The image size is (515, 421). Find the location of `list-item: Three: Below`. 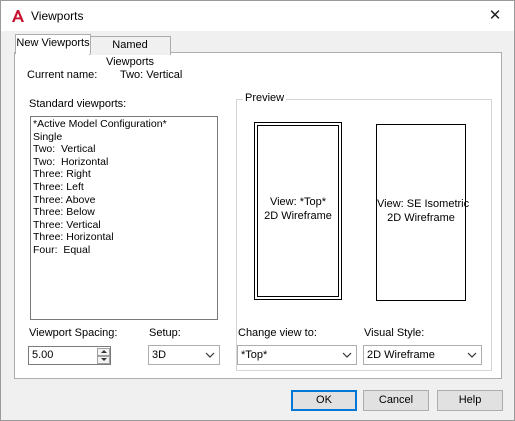

list-item: Three: Below is located at coordinates (125, 212).